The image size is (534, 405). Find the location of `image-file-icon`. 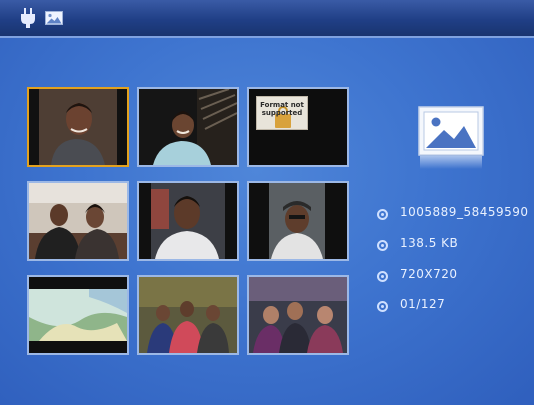

image-file-icon is located at coordinates (451, 137).